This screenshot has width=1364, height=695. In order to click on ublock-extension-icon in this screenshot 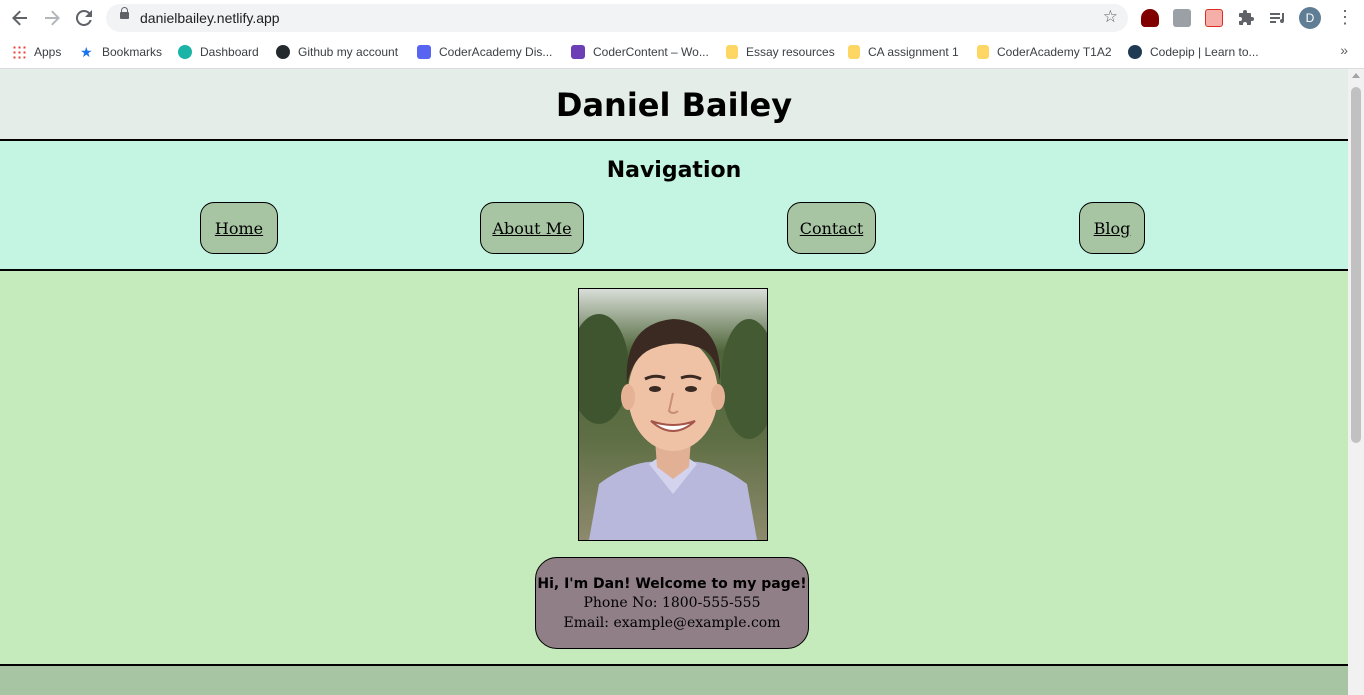, I will do `click(1150, 18)`.